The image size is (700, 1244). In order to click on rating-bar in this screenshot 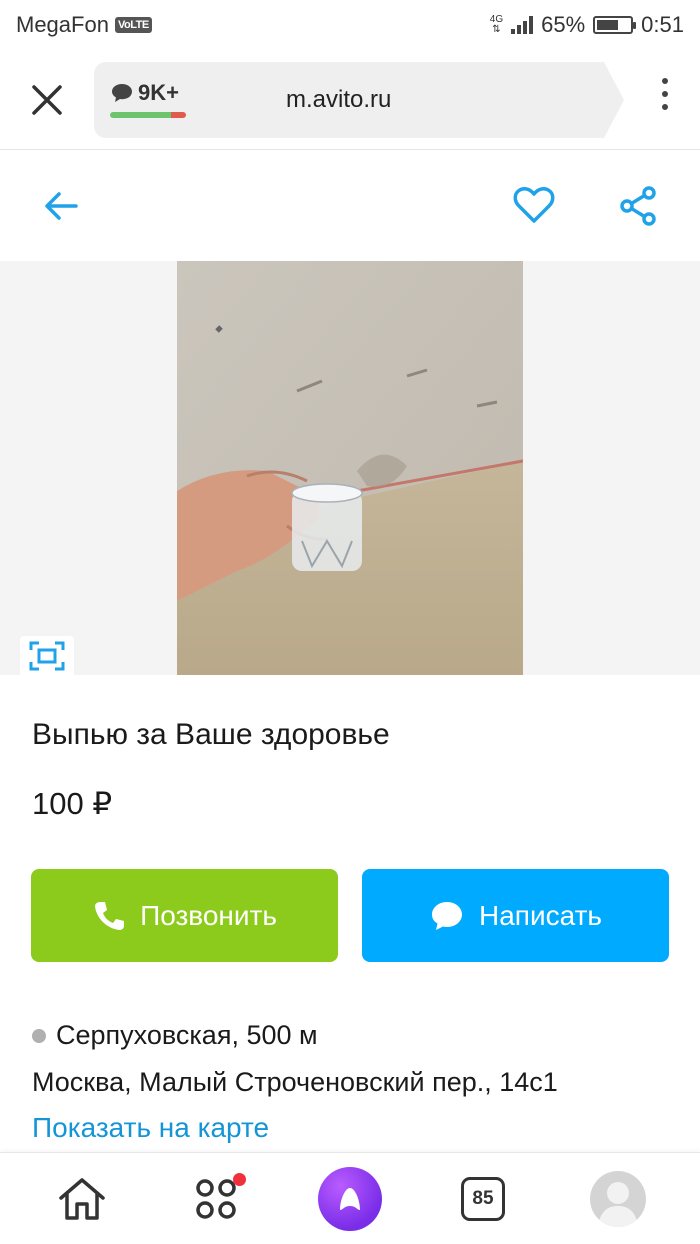, I will do `click(148, 114)`.